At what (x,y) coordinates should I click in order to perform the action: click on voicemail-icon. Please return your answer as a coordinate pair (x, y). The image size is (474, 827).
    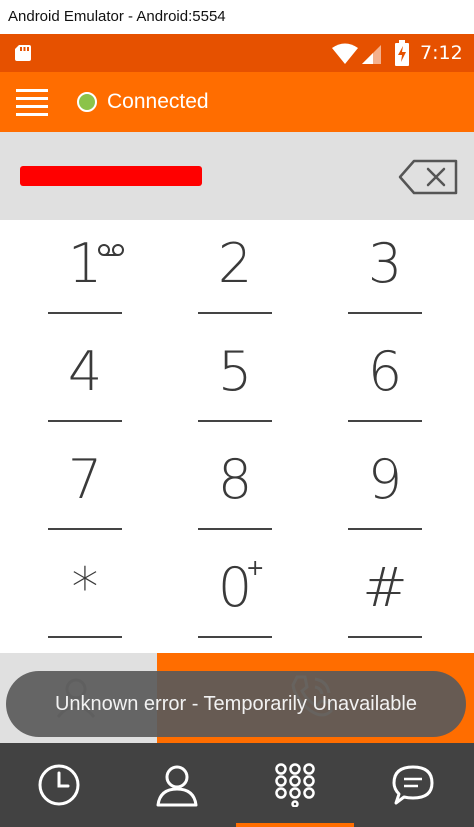
    Looking at the image, I should click on (111, 250).